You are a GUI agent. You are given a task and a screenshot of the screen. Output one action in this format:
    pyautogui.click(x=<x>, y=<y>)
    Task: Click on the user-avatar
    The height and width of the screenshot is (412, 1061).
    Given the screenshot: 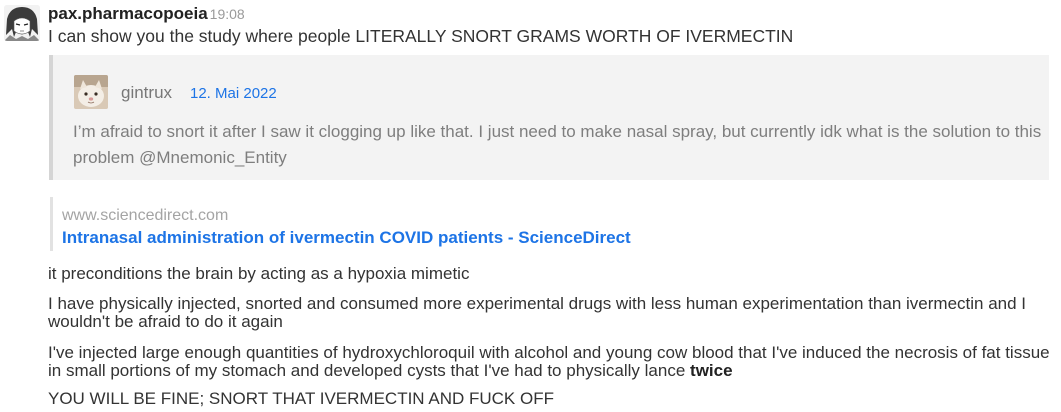 What is the action you would take?
    pyautogui.click(x=22, y=23)
    